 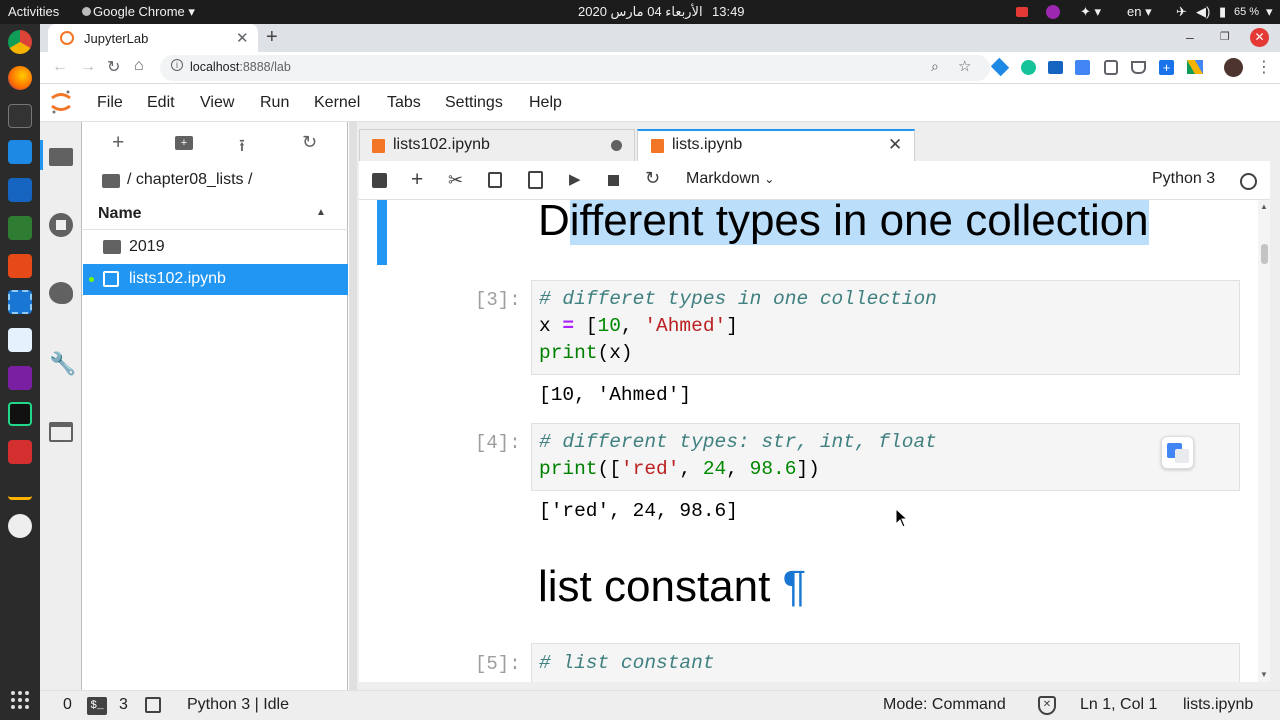 What do you see at coordinates (613, 180) in the screenshot?
I see `stop-icon` at bounding box center [613, 180].